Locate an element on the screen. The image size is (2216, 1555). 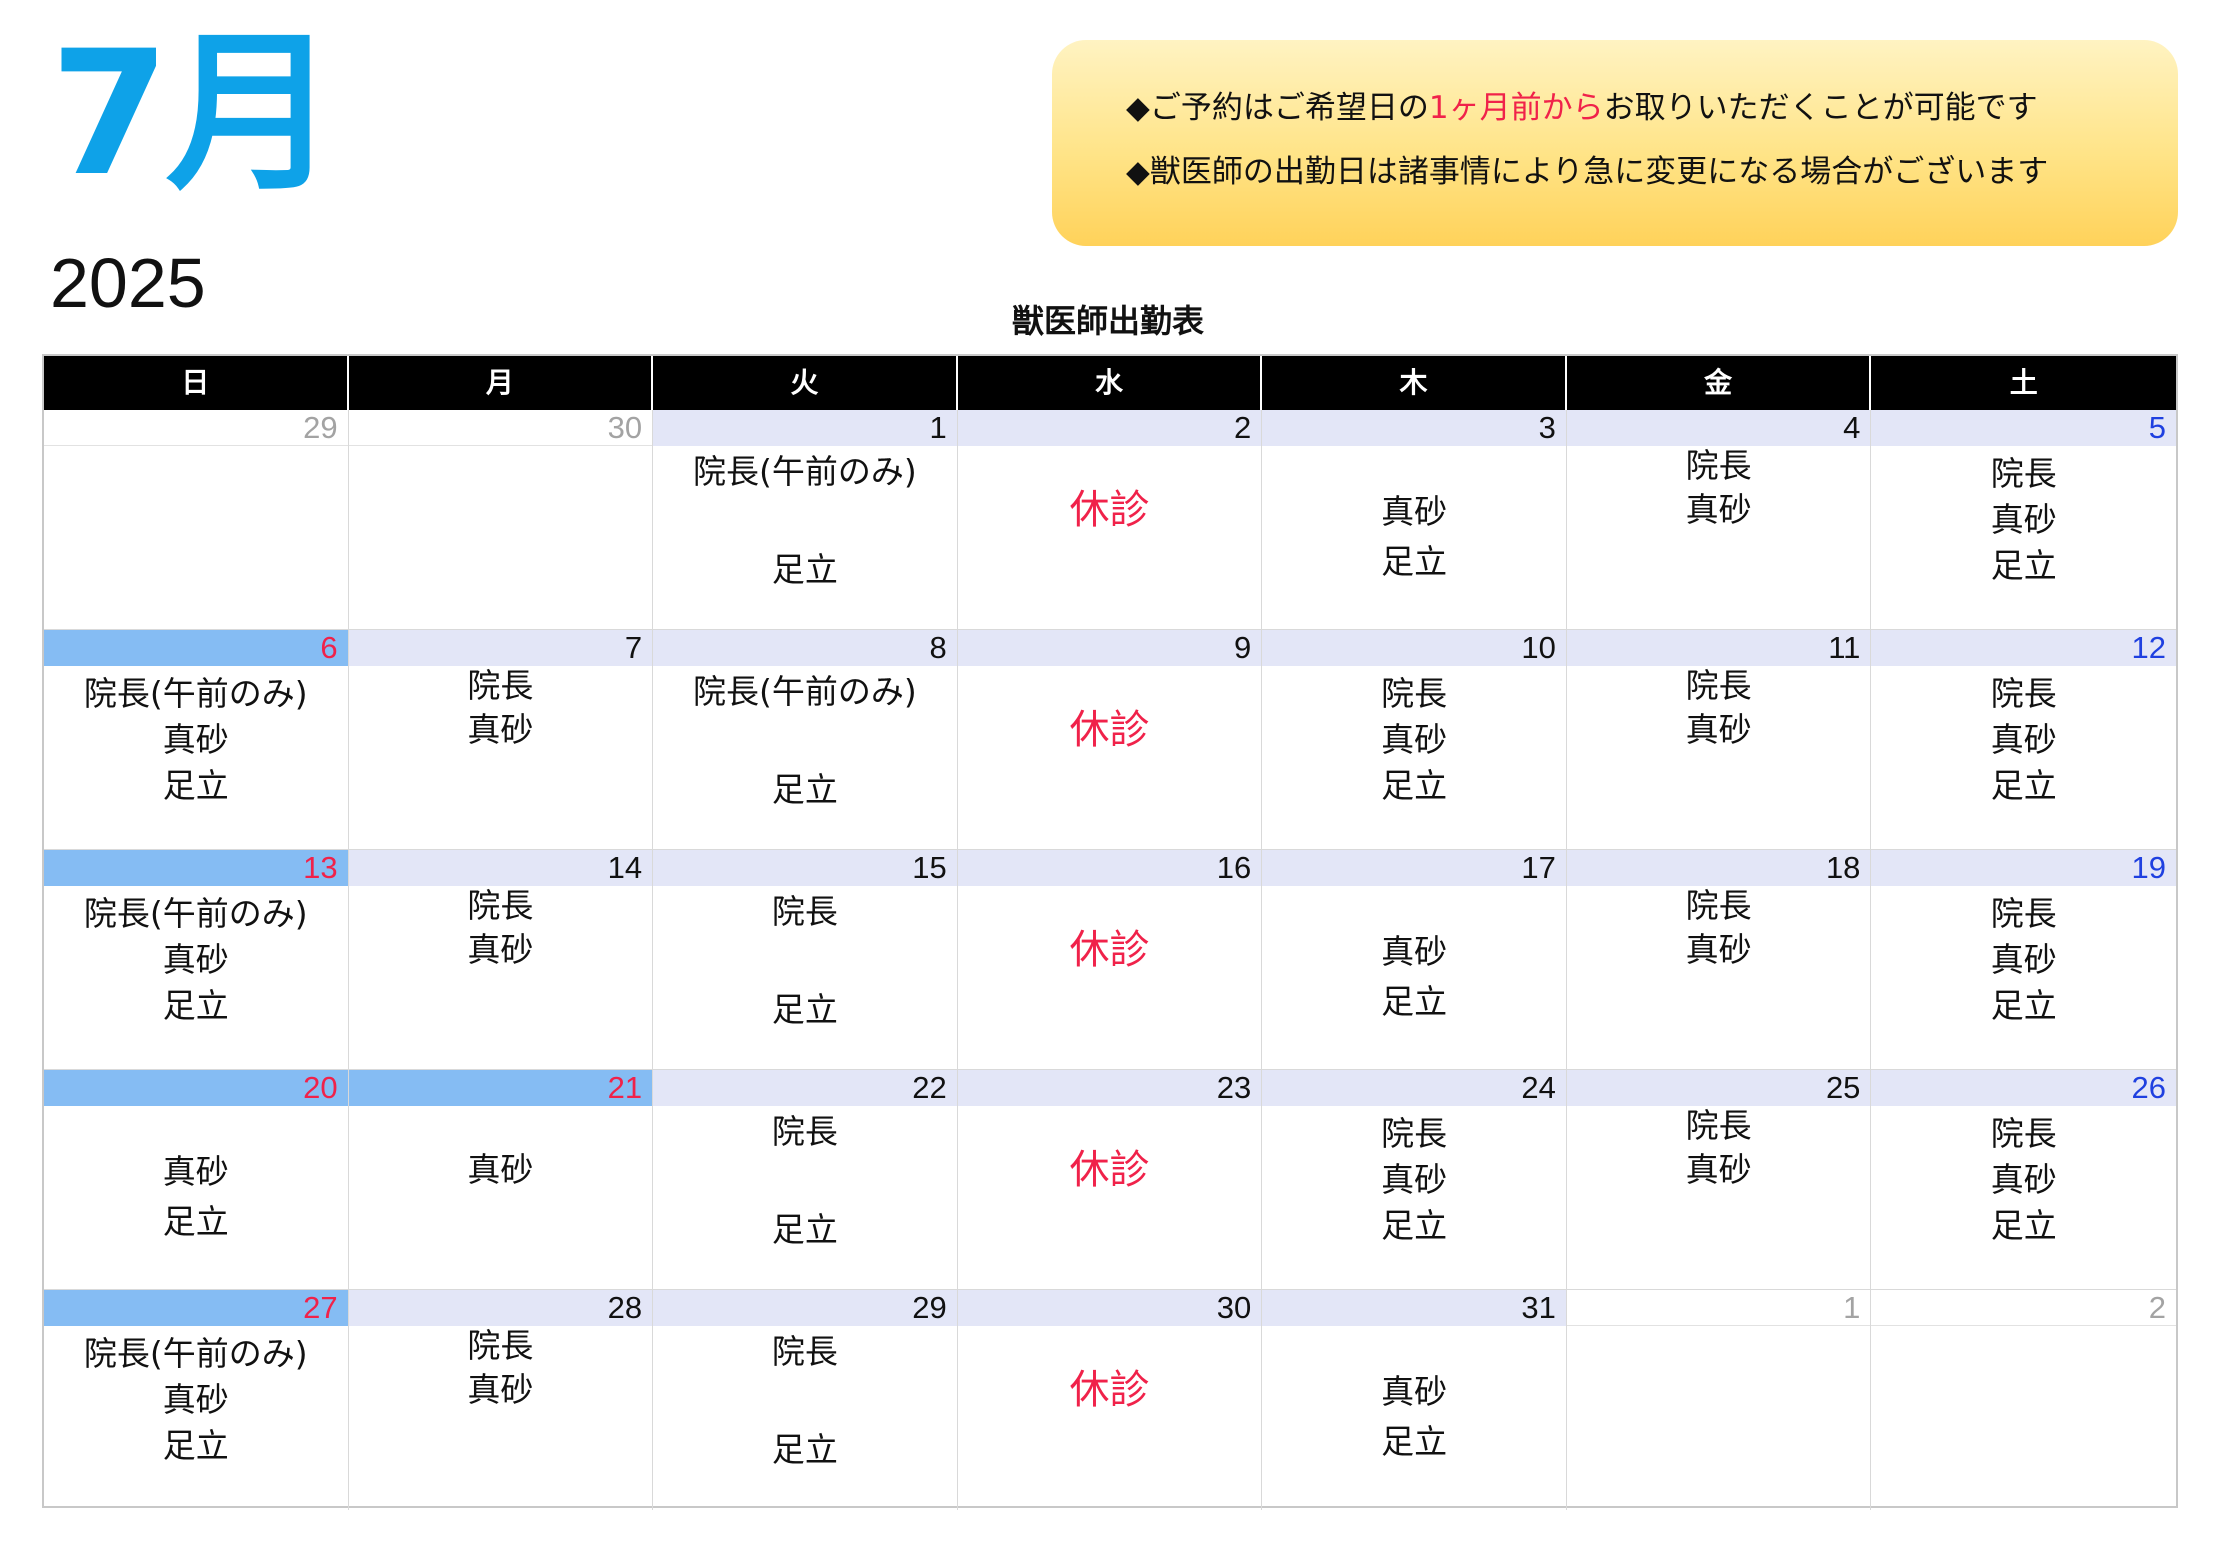
day-number: 9 is located at coordinates (1109, 648).